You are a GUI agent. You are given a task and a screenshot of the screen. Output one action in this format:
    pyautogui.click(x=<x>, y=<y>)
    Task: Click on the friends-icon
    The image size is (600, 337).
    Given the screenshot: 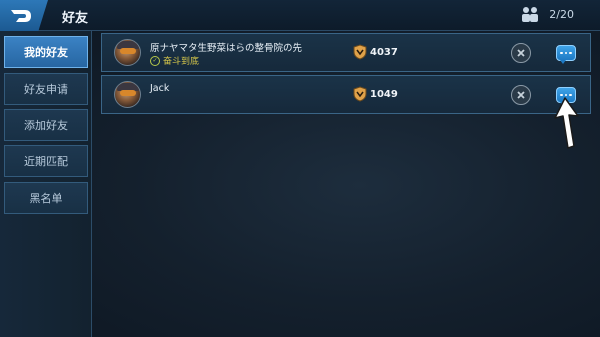 What is the action you would take?
    pyautogui.click(x=530, y=16)
    